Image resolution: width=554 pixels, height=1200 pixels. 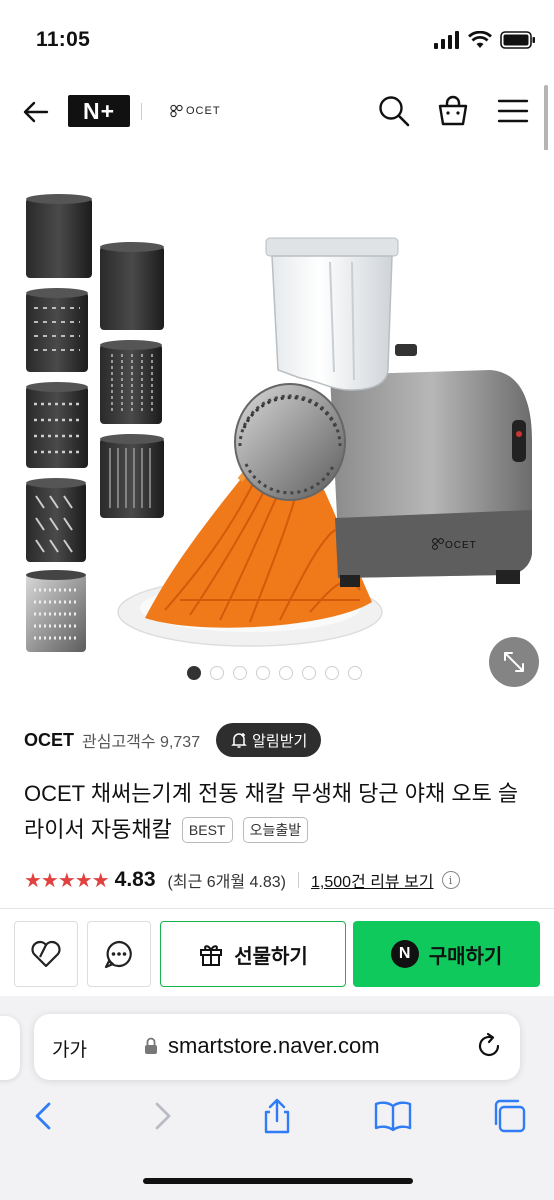 I want to click on wishlist-button, so click(x=46, y=954).